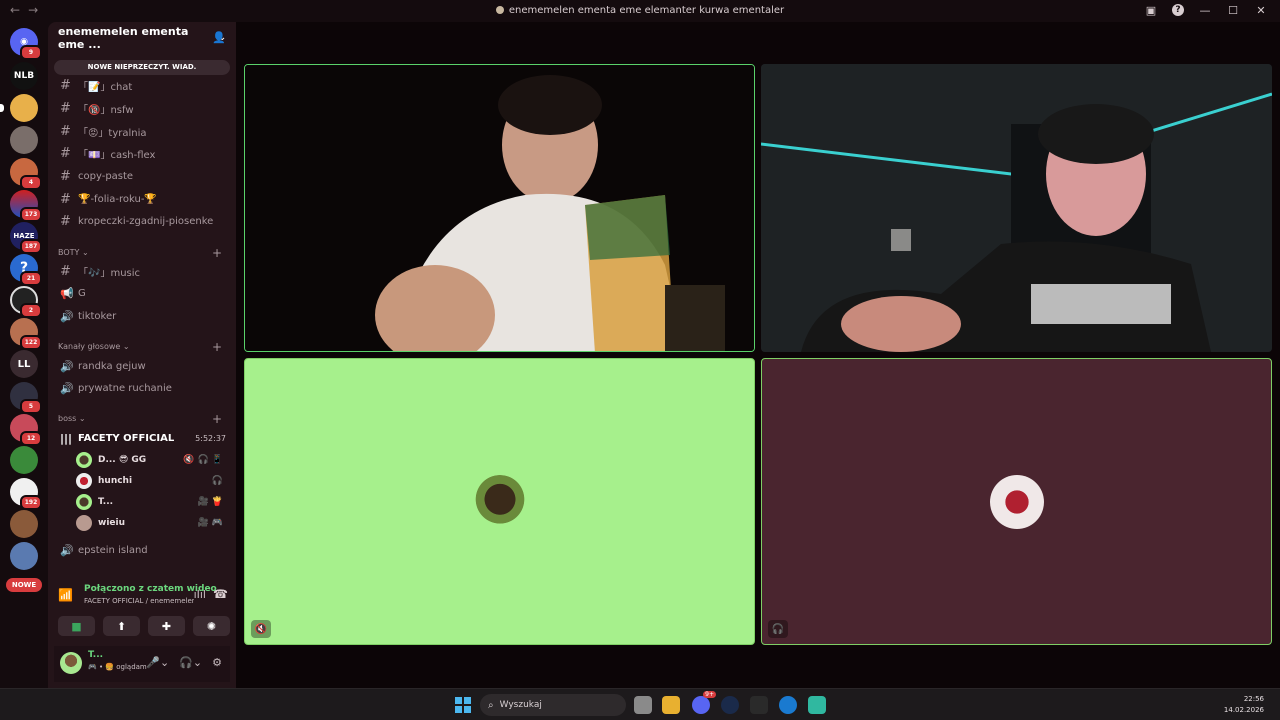  I want to click on soundboard-button: ✺, so click(211, 626).